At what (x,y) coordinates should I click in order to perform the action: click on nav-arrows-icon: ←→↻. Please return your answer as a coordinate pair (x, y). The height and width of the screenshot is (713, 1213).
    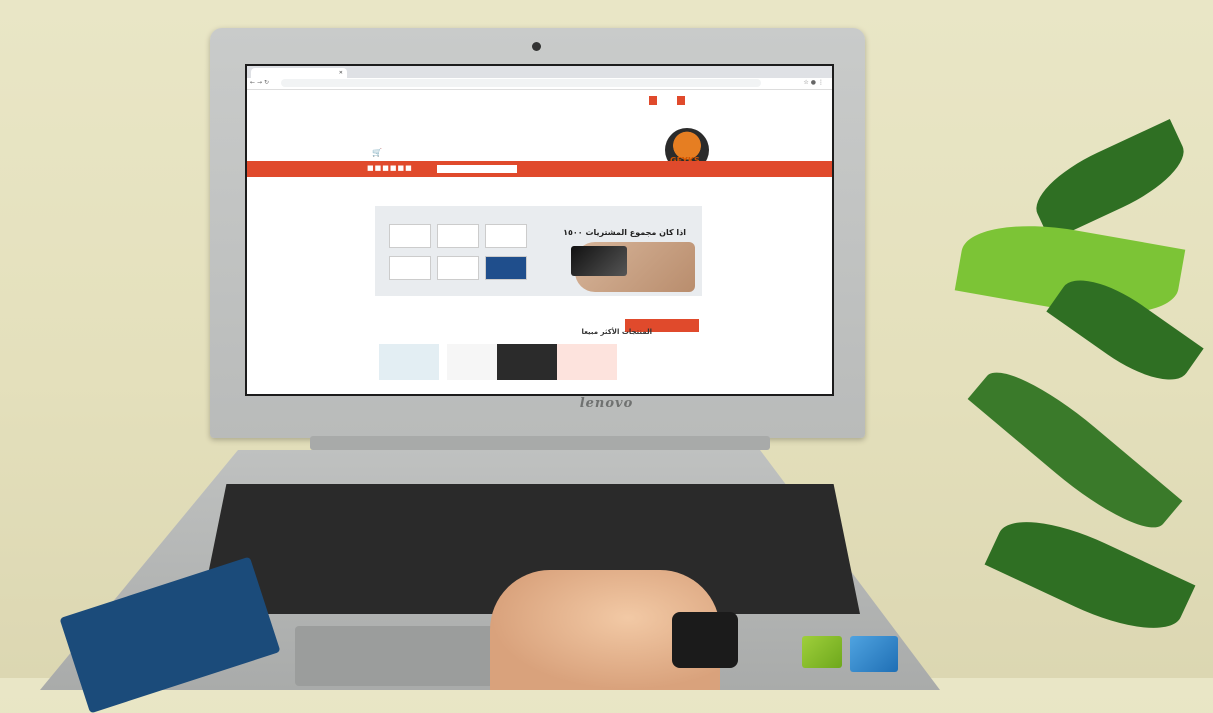
    Looking at the image, I should click on (260, 82).